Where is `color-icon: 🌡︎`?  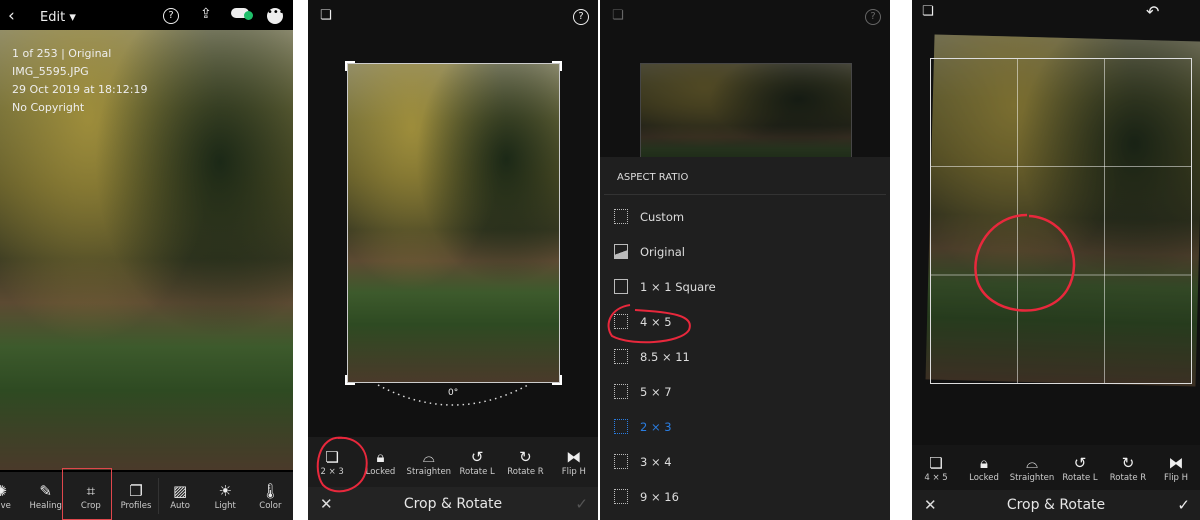 color-icon: 🌡︎ is located at coordinates (270, 491).